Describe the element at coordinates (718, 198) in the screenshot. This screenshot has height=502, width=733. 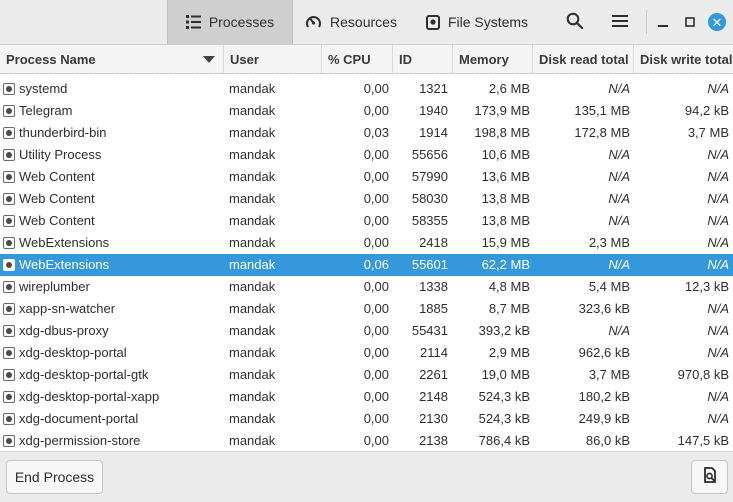
I see `disk-write-cell: N/A` at that location.